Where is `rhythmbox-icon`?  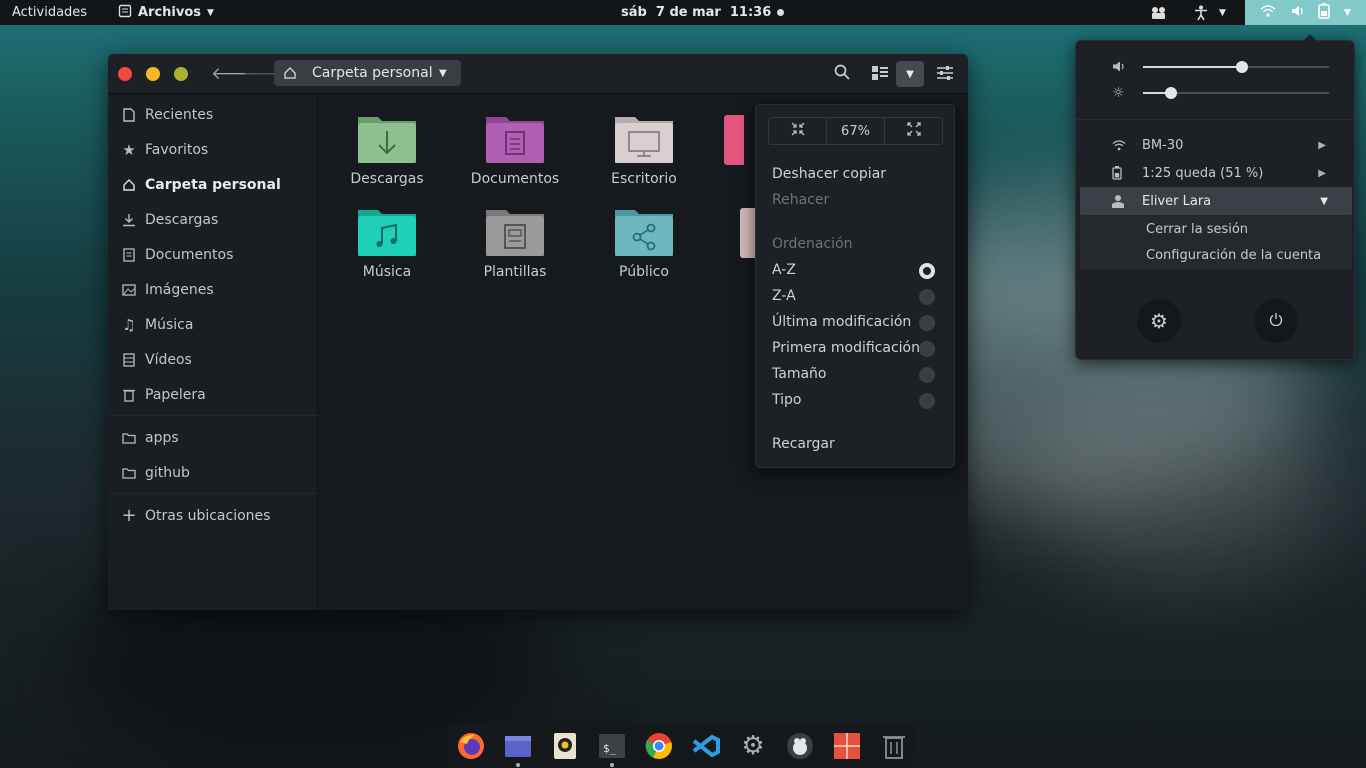
rhythmbox-icon is located at coordinates (565, 746).